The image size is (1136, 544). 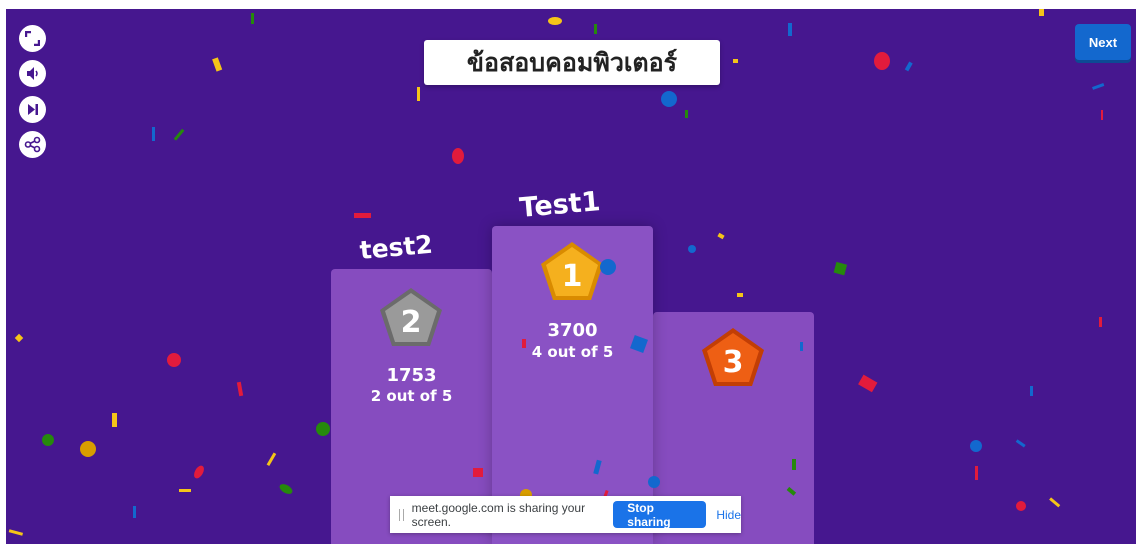 I want to click on second-score: 1753, so click(x=411, y=375).